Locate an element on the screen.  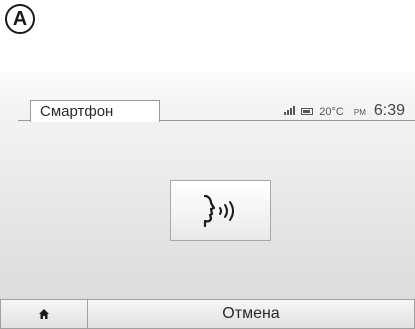
cancel-button: Отмена is located at coordinates (251, 314).